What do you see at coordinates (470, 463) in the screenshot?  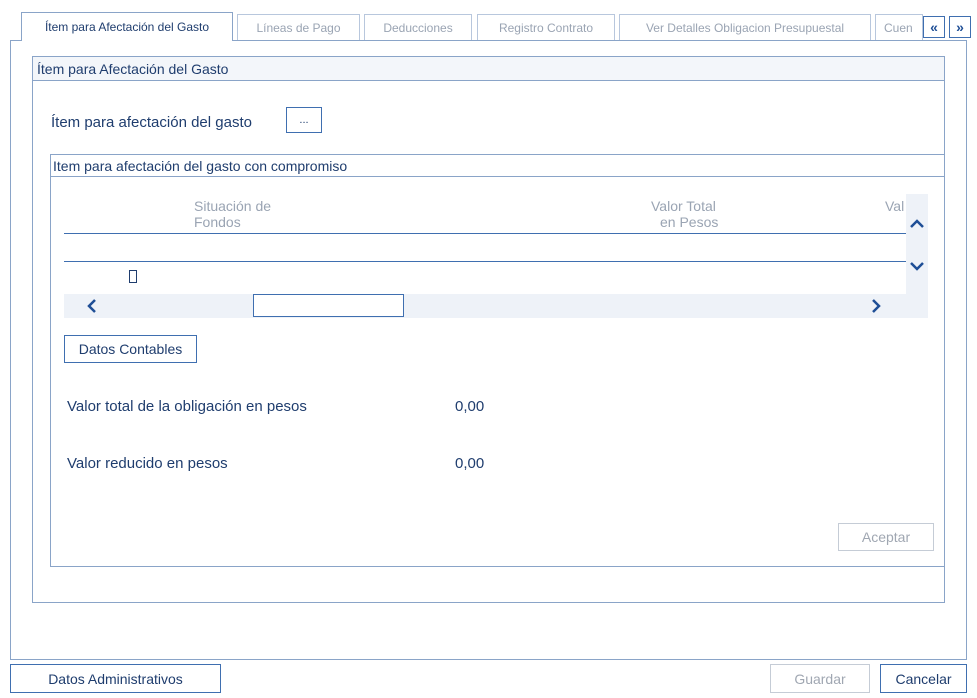 I see `valor-reducido-value: 0,00` at bounding box center [470, 463].